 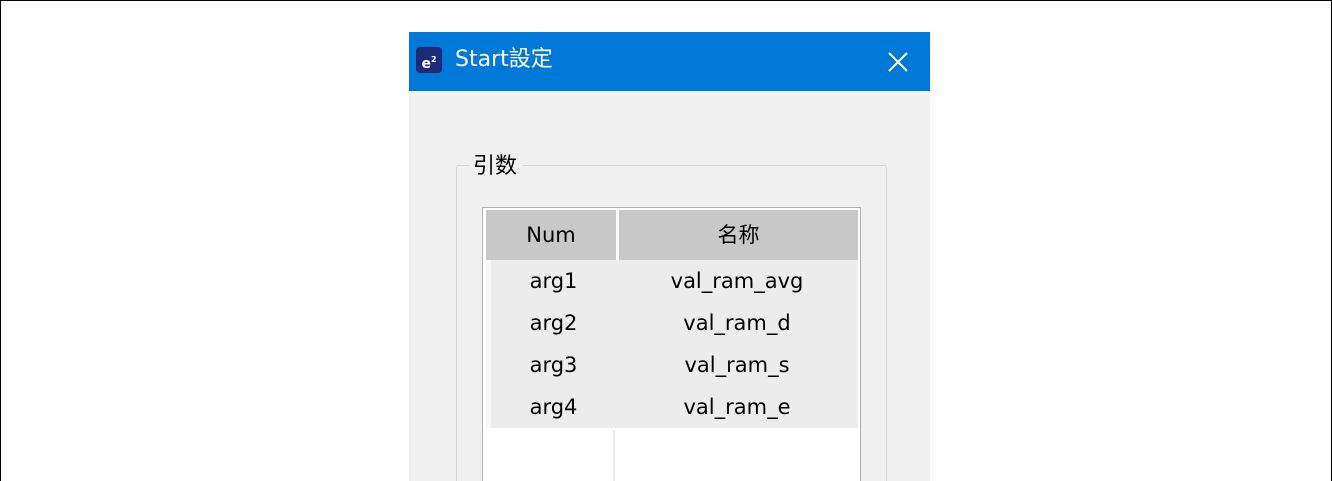 I want to click on close-icon, so click(x=898, y=62).